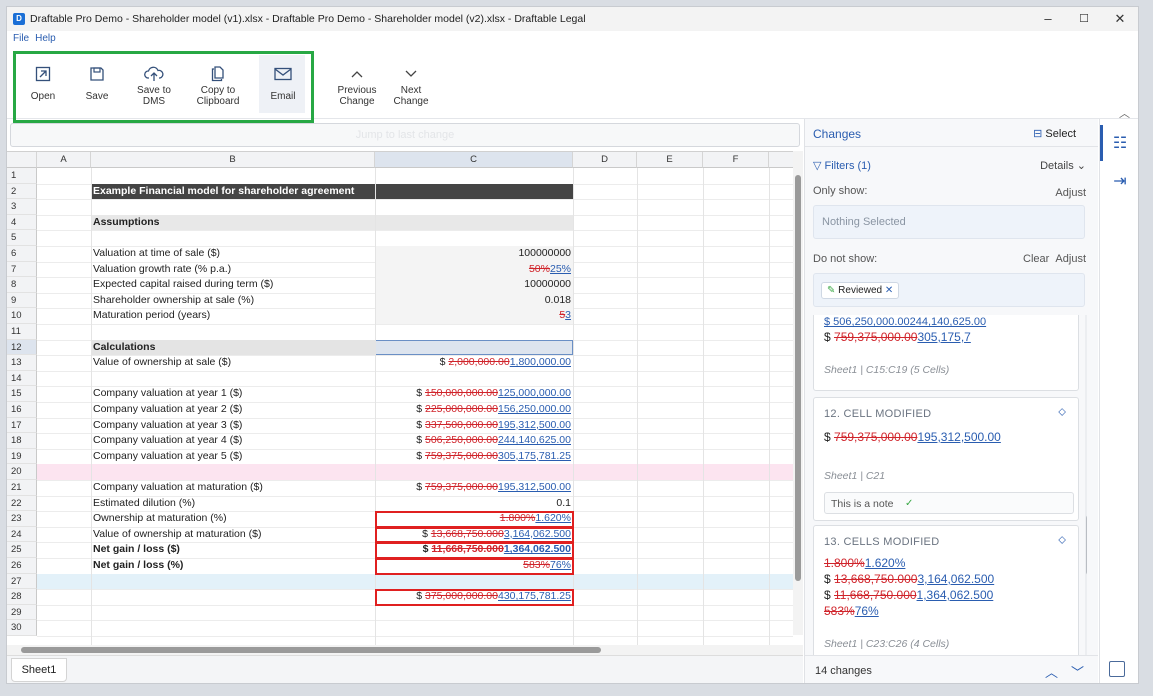  What do you see at coordinates (22, 612) in the screenshot?
I see `row-header-29: 29` at bounding box center [22, 612].